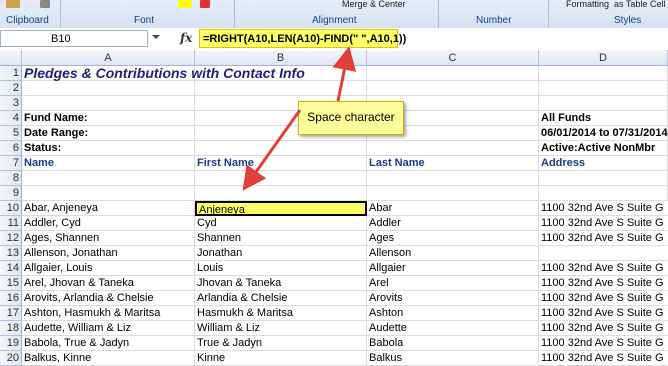 This screenshot has height=366, width=668. Describe the element at coordinates (374, 4) in the screenshot. I see `merge-center-button: Merge & Center` at that location.